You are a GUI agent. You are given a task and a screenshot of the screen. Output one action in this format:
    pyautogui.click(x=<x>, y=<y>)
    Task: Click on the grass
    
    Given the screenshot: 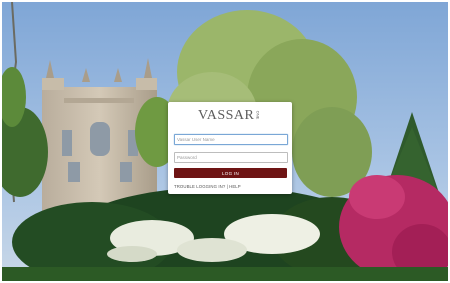 What is the action you would take?
    pyautogui.click(x=225, y=274)
    